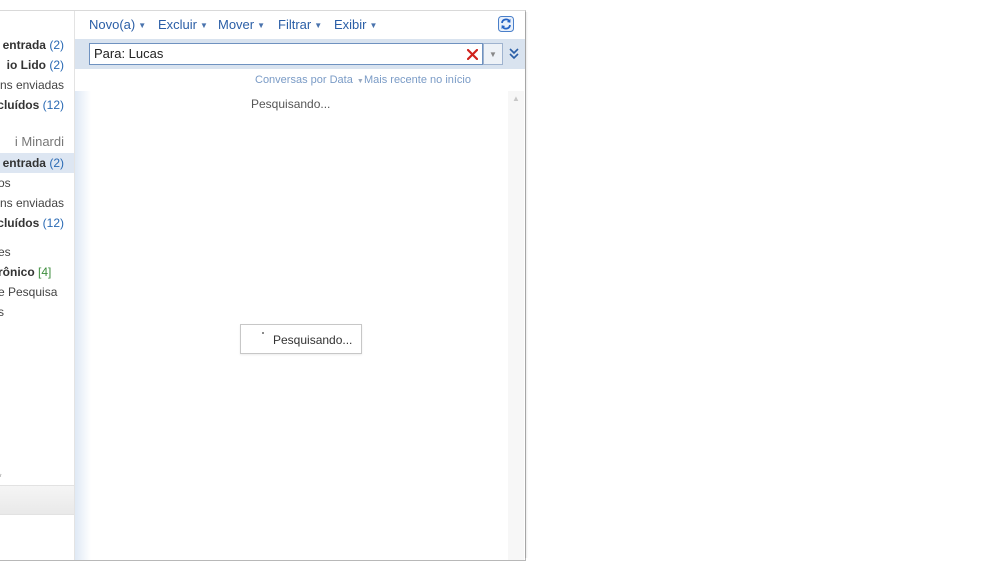  I want to click on clear-search-button, so click(473, 54).